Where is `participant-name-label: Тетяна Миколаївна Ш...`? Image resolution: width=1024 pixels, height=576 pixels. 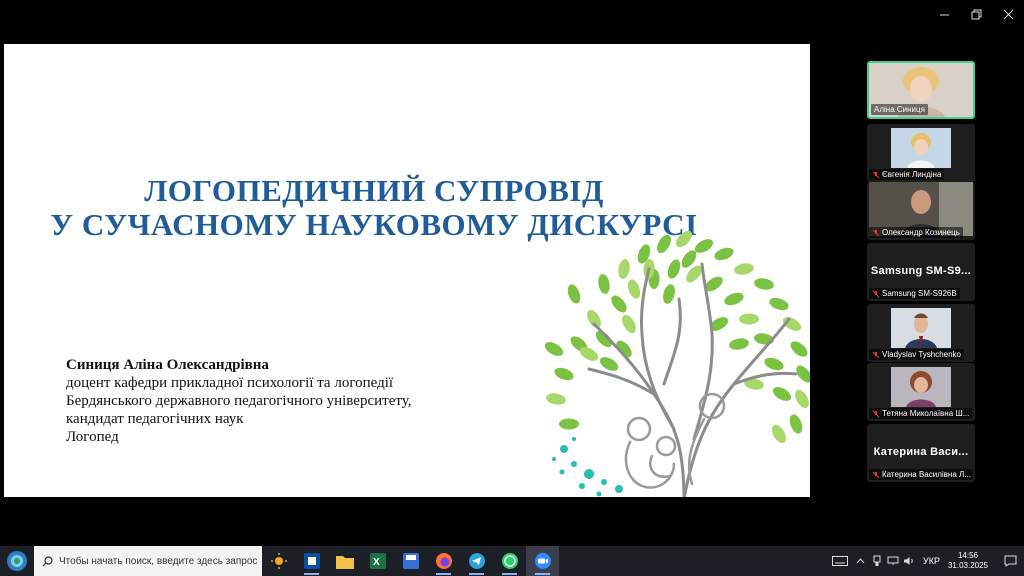
participant-name-label: Тетяна Миколаївна Ш... is located at coordinates (921, 413).